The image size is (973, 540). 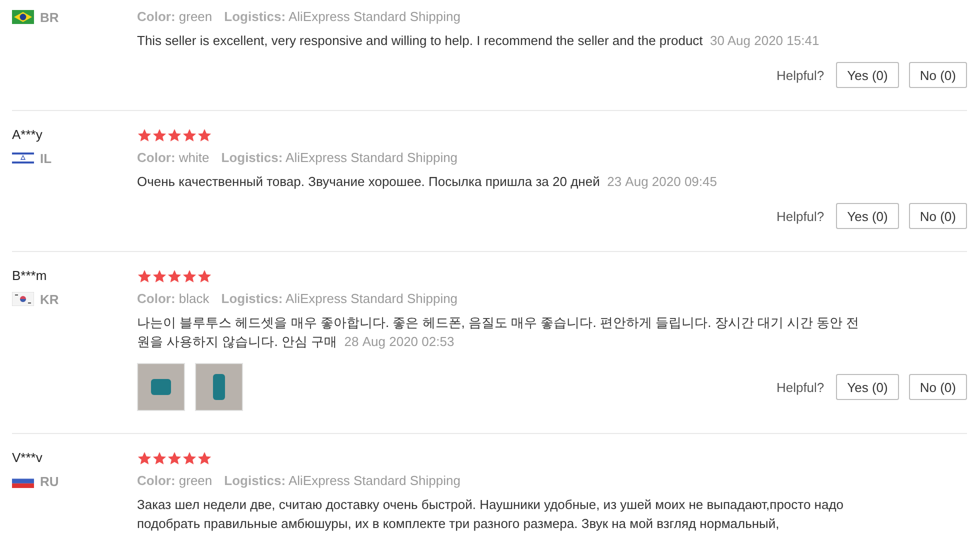 I want to click on reviewer-name: A***y, so click(x=28, y=135).